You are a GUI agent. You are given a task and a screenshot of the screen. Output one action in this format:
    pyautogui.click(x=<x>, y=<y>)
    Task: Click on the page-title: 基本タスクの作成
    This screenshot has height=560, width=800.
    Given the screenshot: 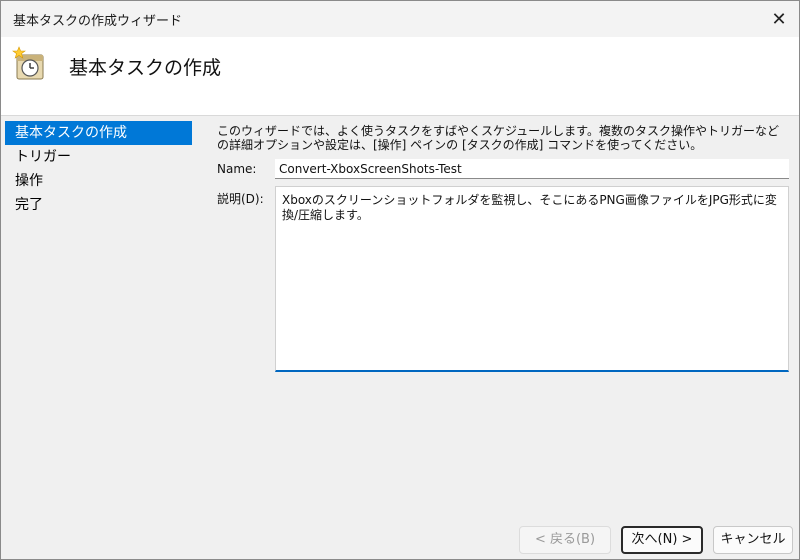 What is the action you would take?
    pyautogui.click(x=145, y=68)
    